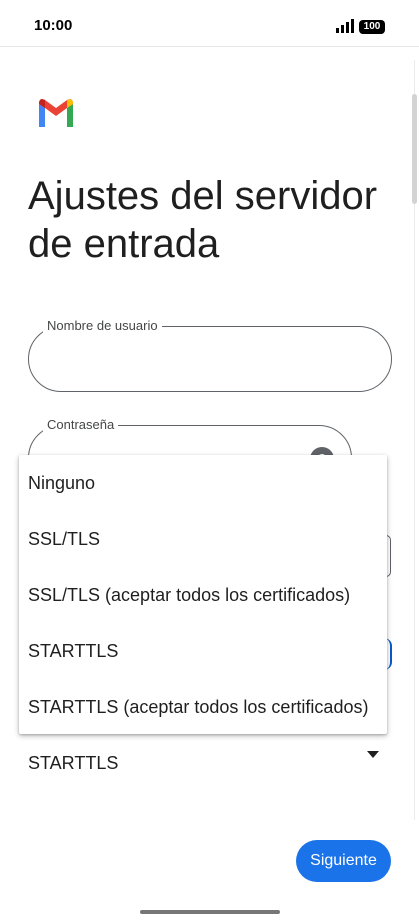 The image size is (419, 922). Describe the element at coordinates (209, 46) in the screenshot. I see `top-divider` at that location.